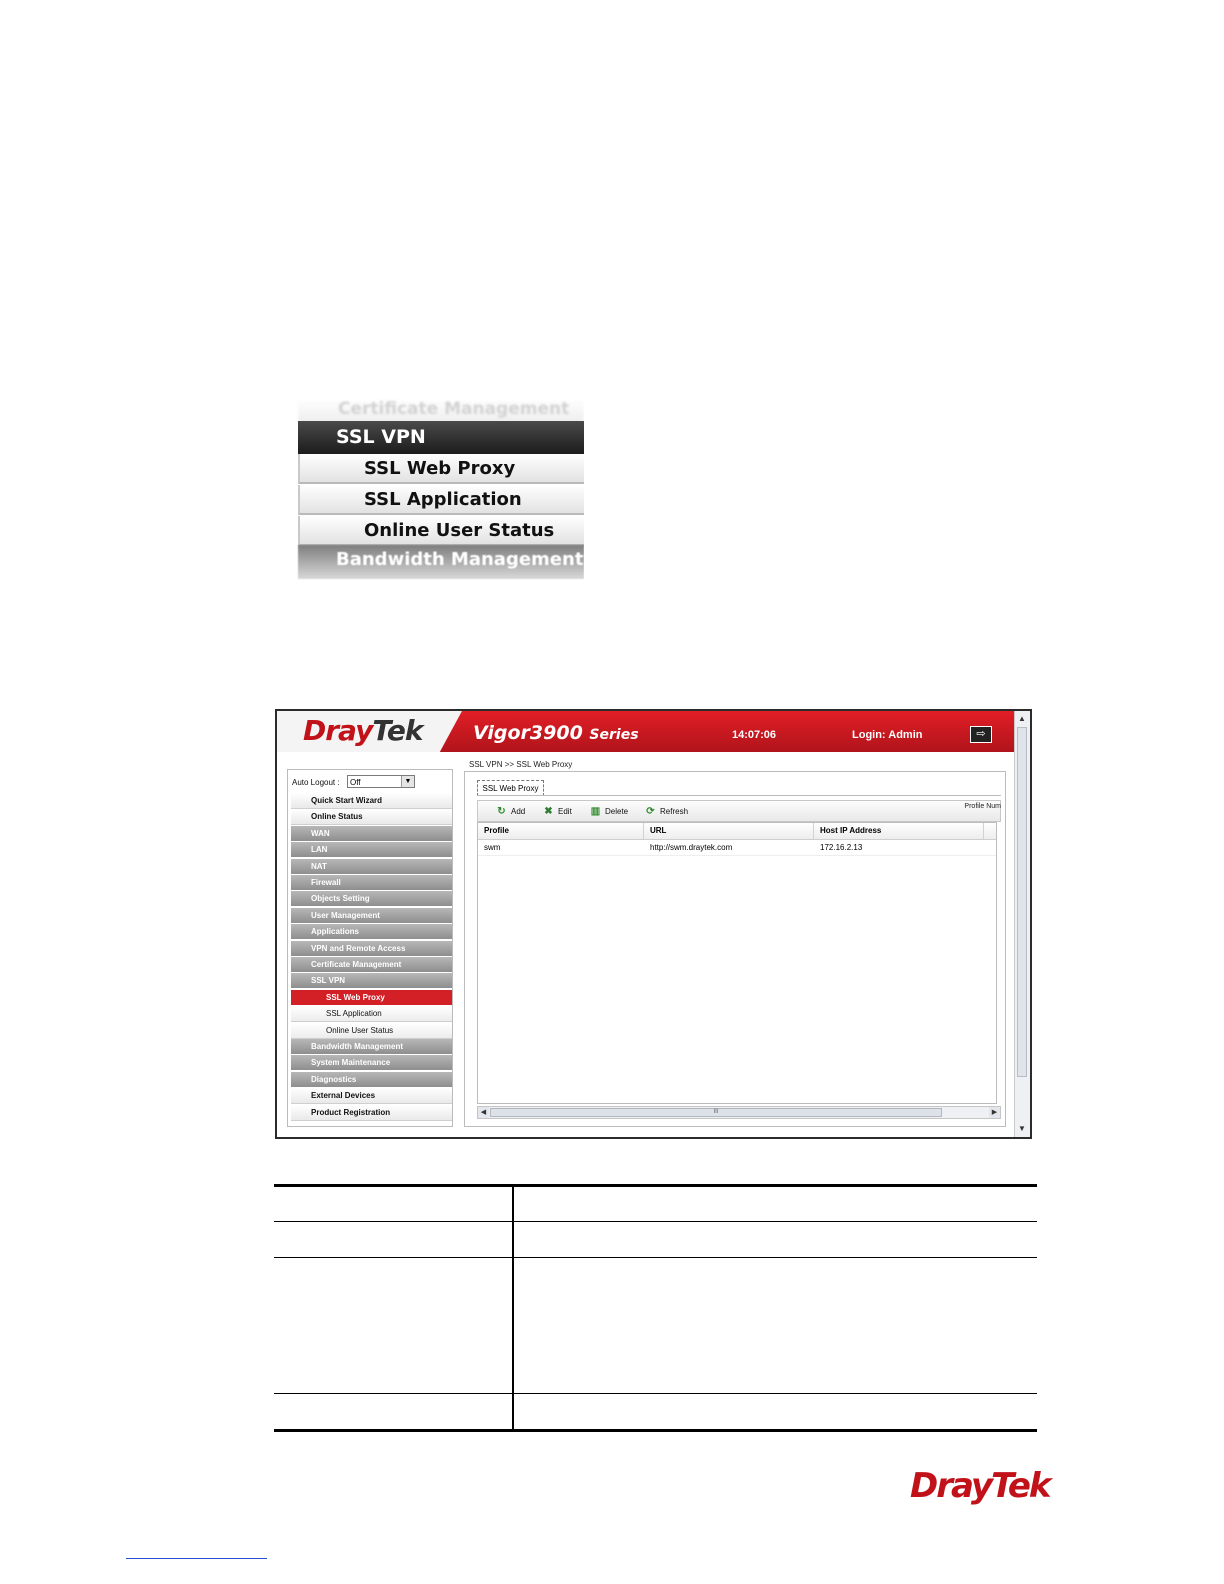  Describe the element at coordinates (513, 1308) in the screenshot. I see `table-column-divider` at that location.